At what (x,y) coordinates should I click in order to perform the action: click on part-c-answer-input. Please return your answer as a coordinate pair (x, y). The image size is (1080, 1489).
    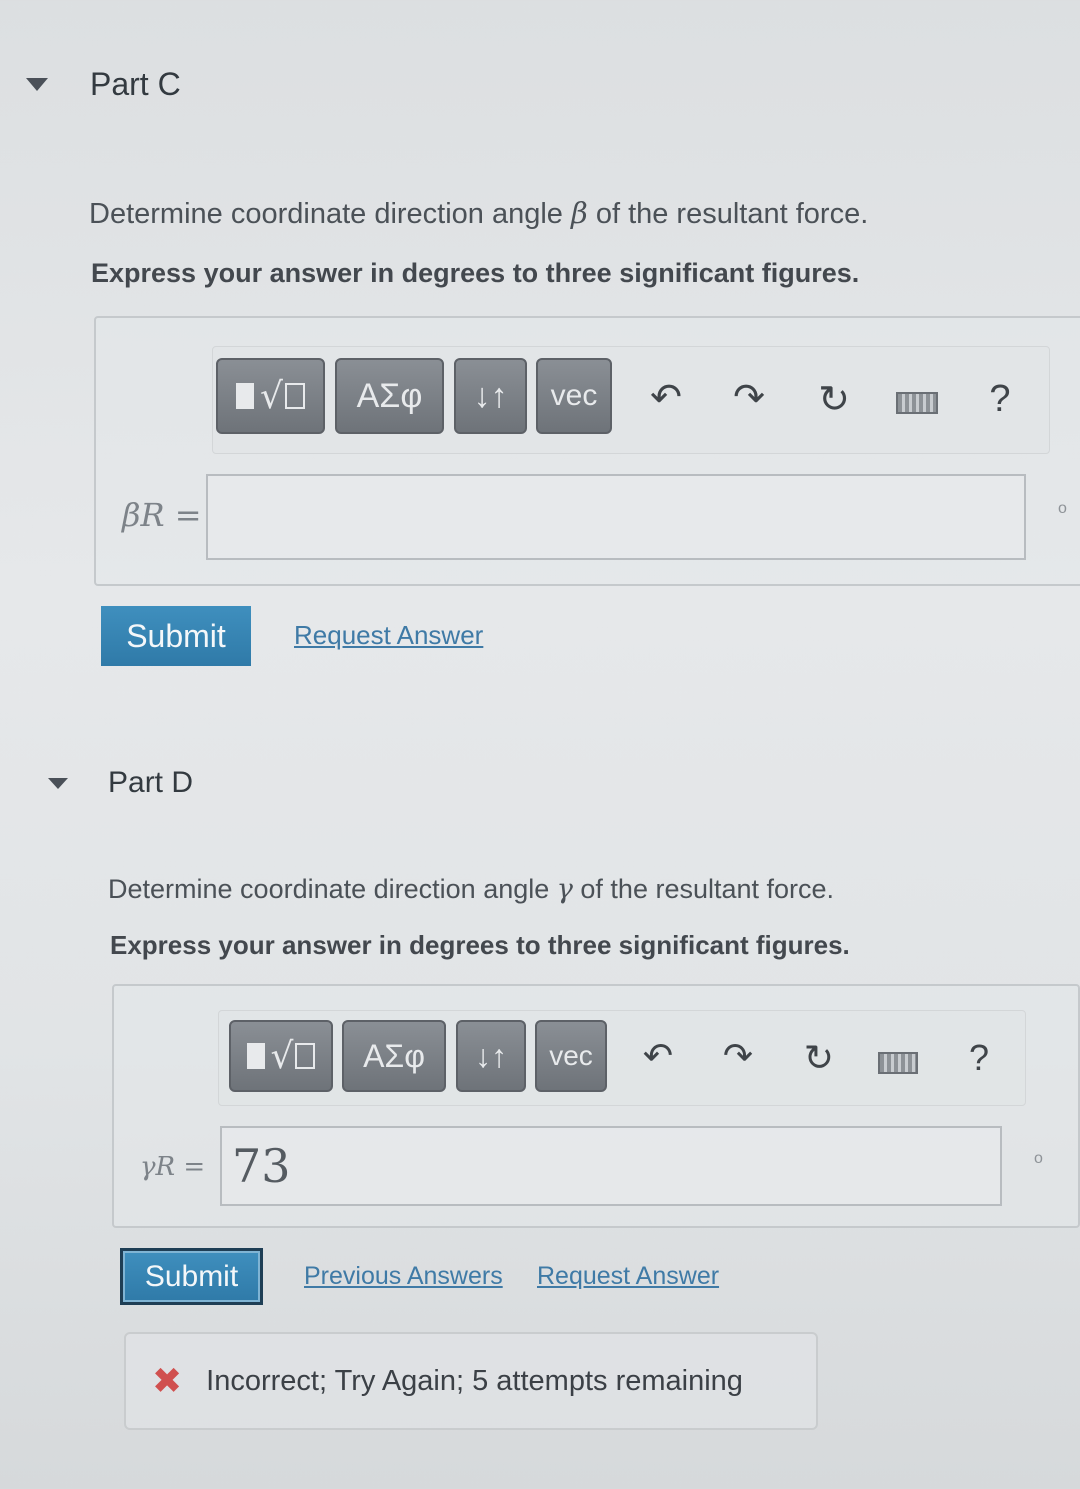
    Looking at the image, I should click on (616, 517).